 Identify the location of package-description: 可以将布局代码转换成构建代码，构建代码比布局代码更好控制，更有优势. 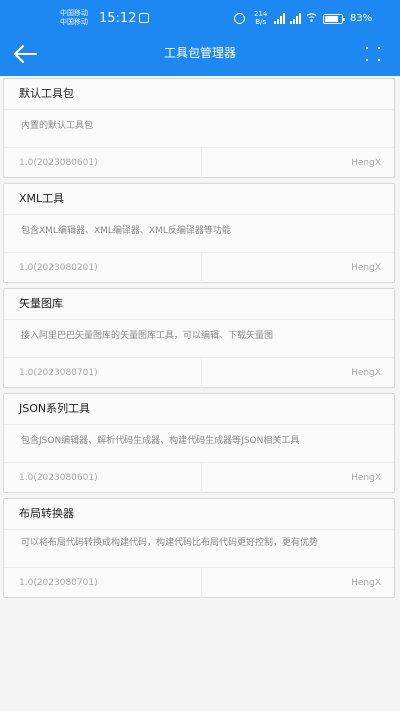
(199, 549).